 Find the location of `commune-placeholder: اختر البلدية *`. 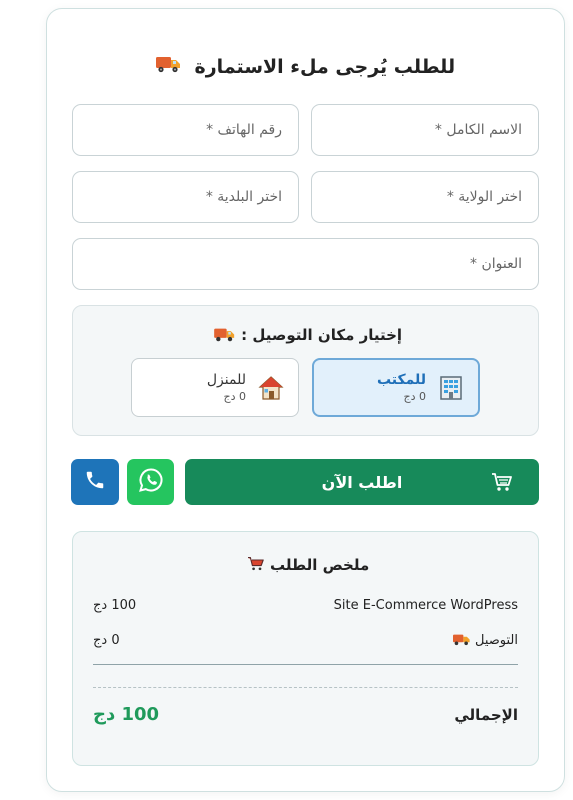

commune-placeholder: اختر البلدية * is located at coordinates (243, 197).